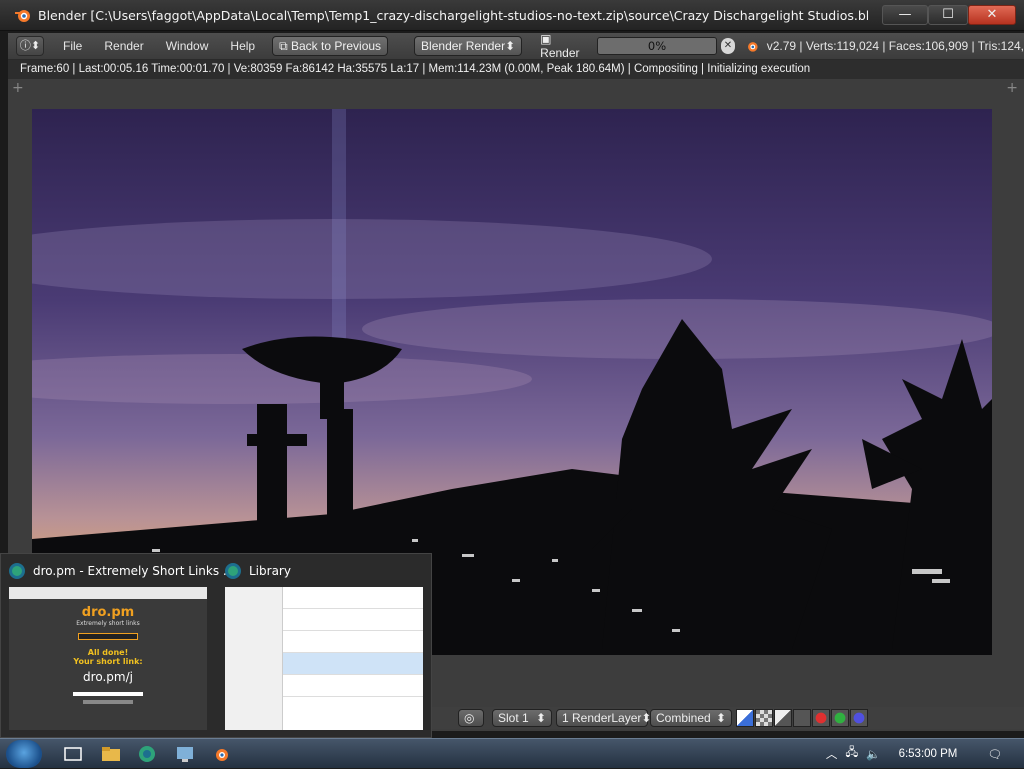 The width and height of the screenshot is (1024, 769). I want to click on short-link: dro.pm/j, so click(108, 677).